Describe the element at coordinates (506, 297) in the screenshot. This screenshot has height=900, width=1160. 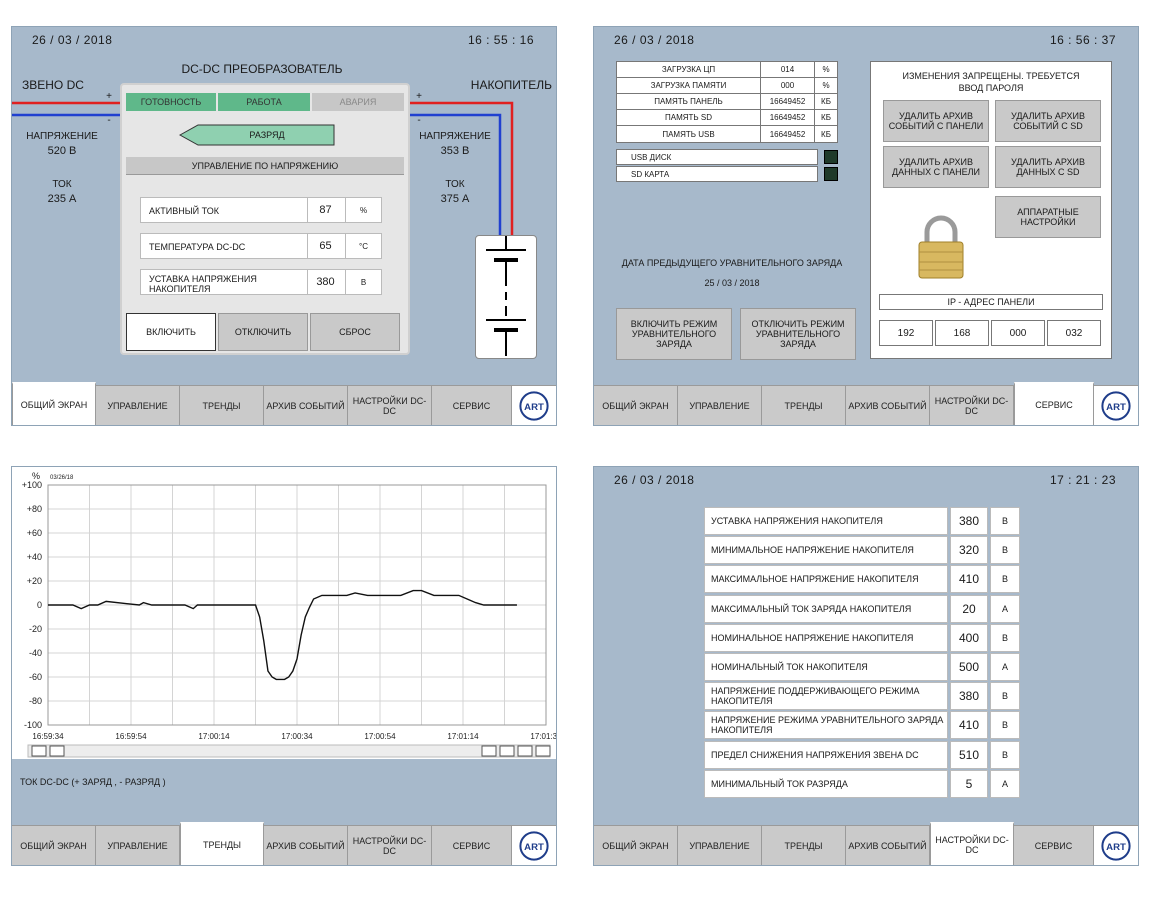
I see `battery-icon` at that location.